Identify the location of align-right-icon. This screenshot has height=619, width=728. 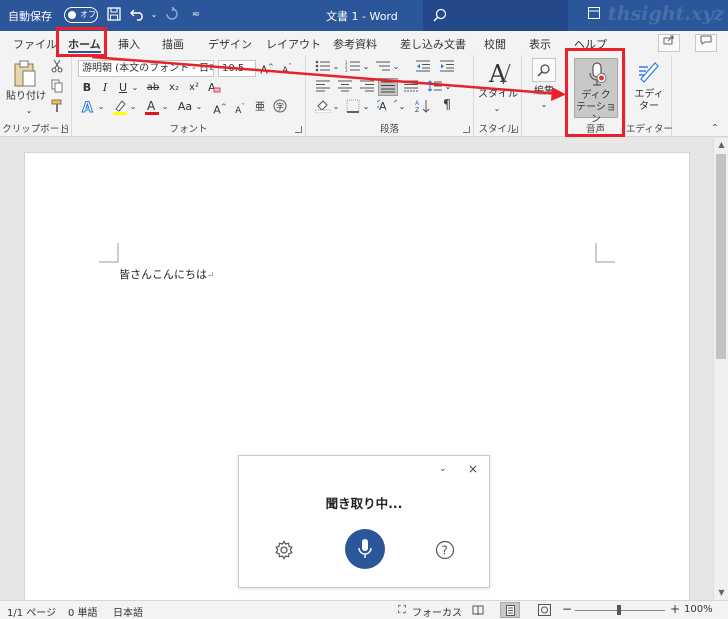
(367, 87).